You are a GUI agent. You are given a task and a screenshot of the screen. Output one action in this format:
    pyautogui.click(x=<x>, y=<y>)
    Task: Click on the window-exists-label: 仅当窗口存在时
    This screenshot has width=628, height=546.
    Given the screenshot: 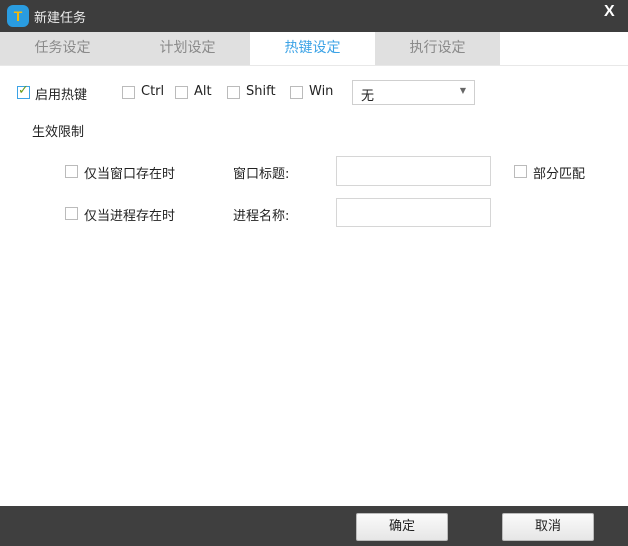 What is the action you would take?
    pyautogui.click(x=130, y=174)
    